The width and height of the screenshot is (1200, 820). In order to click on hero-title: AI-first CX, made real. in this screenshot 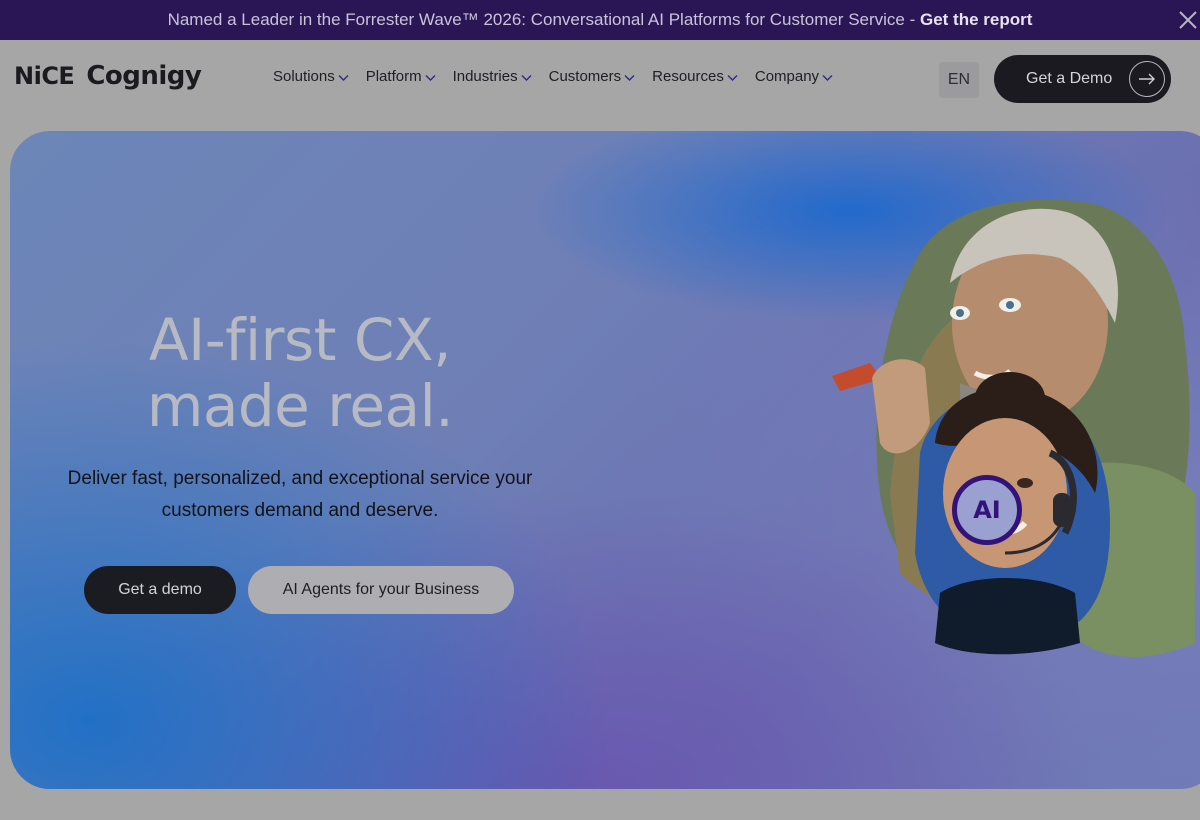, I will do `click(300, 373)`.